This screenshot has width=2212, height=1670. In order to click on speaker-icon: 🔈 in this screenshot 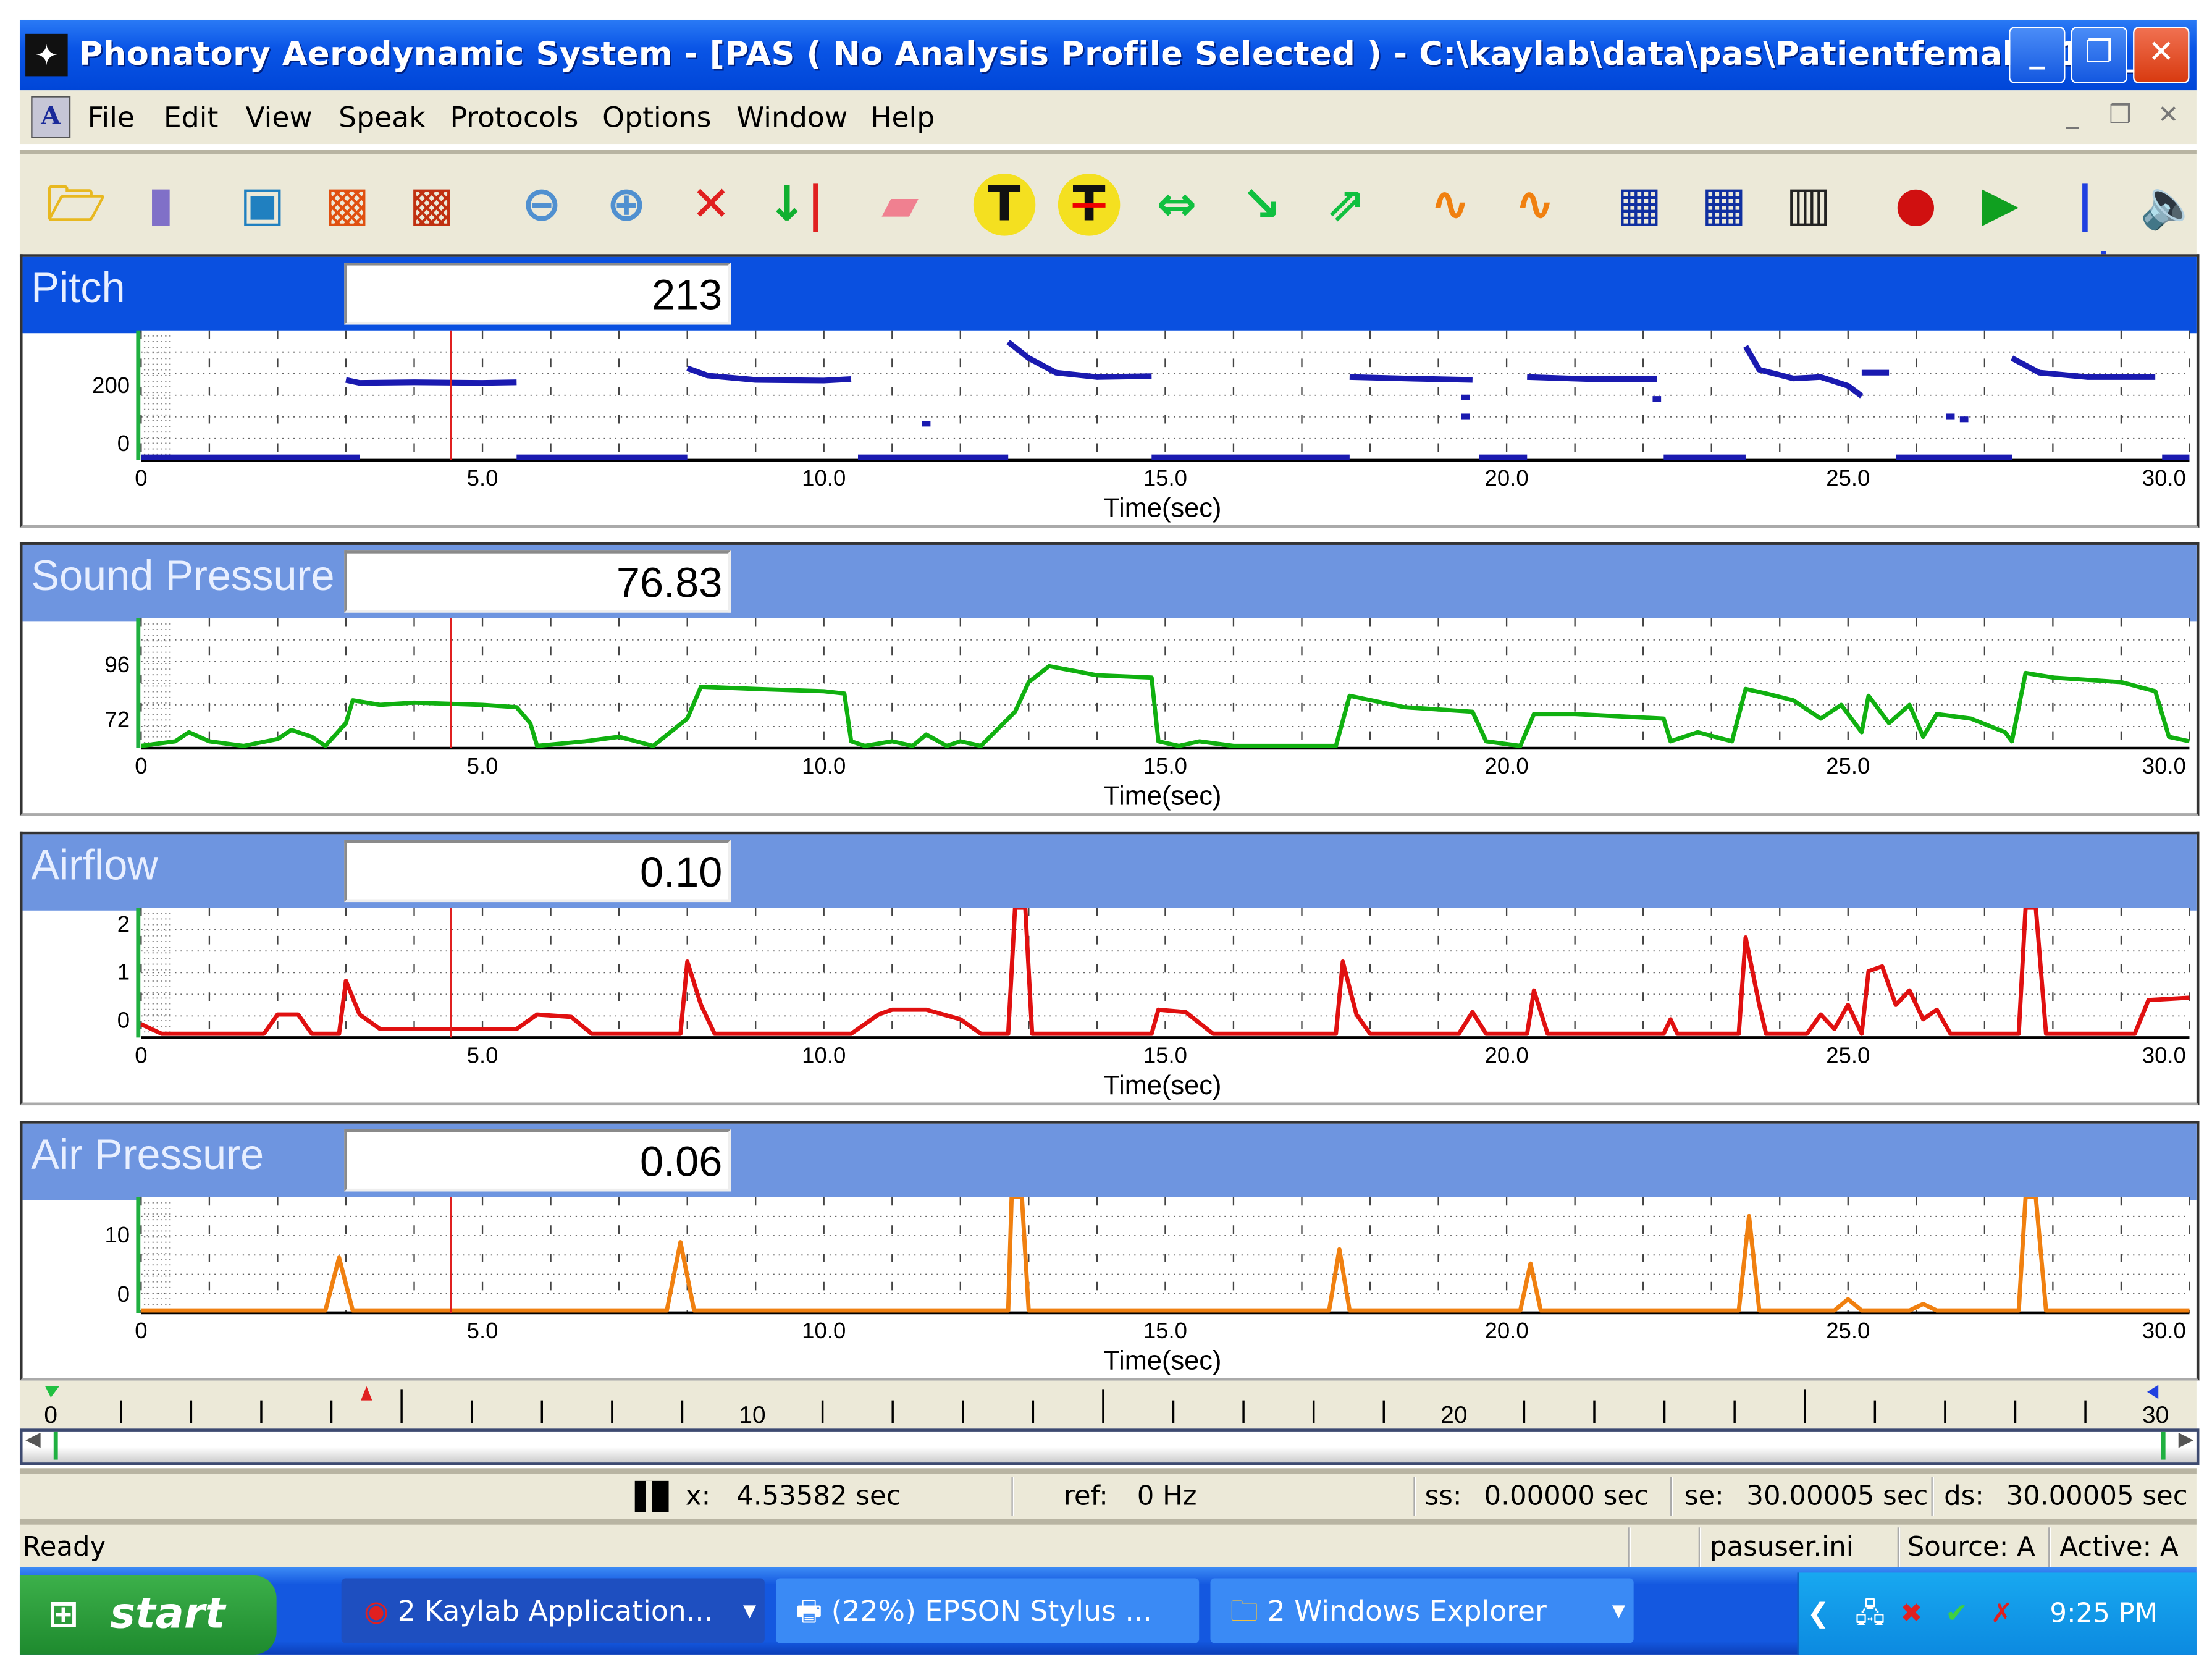, I will do `click(2170, 204)`.